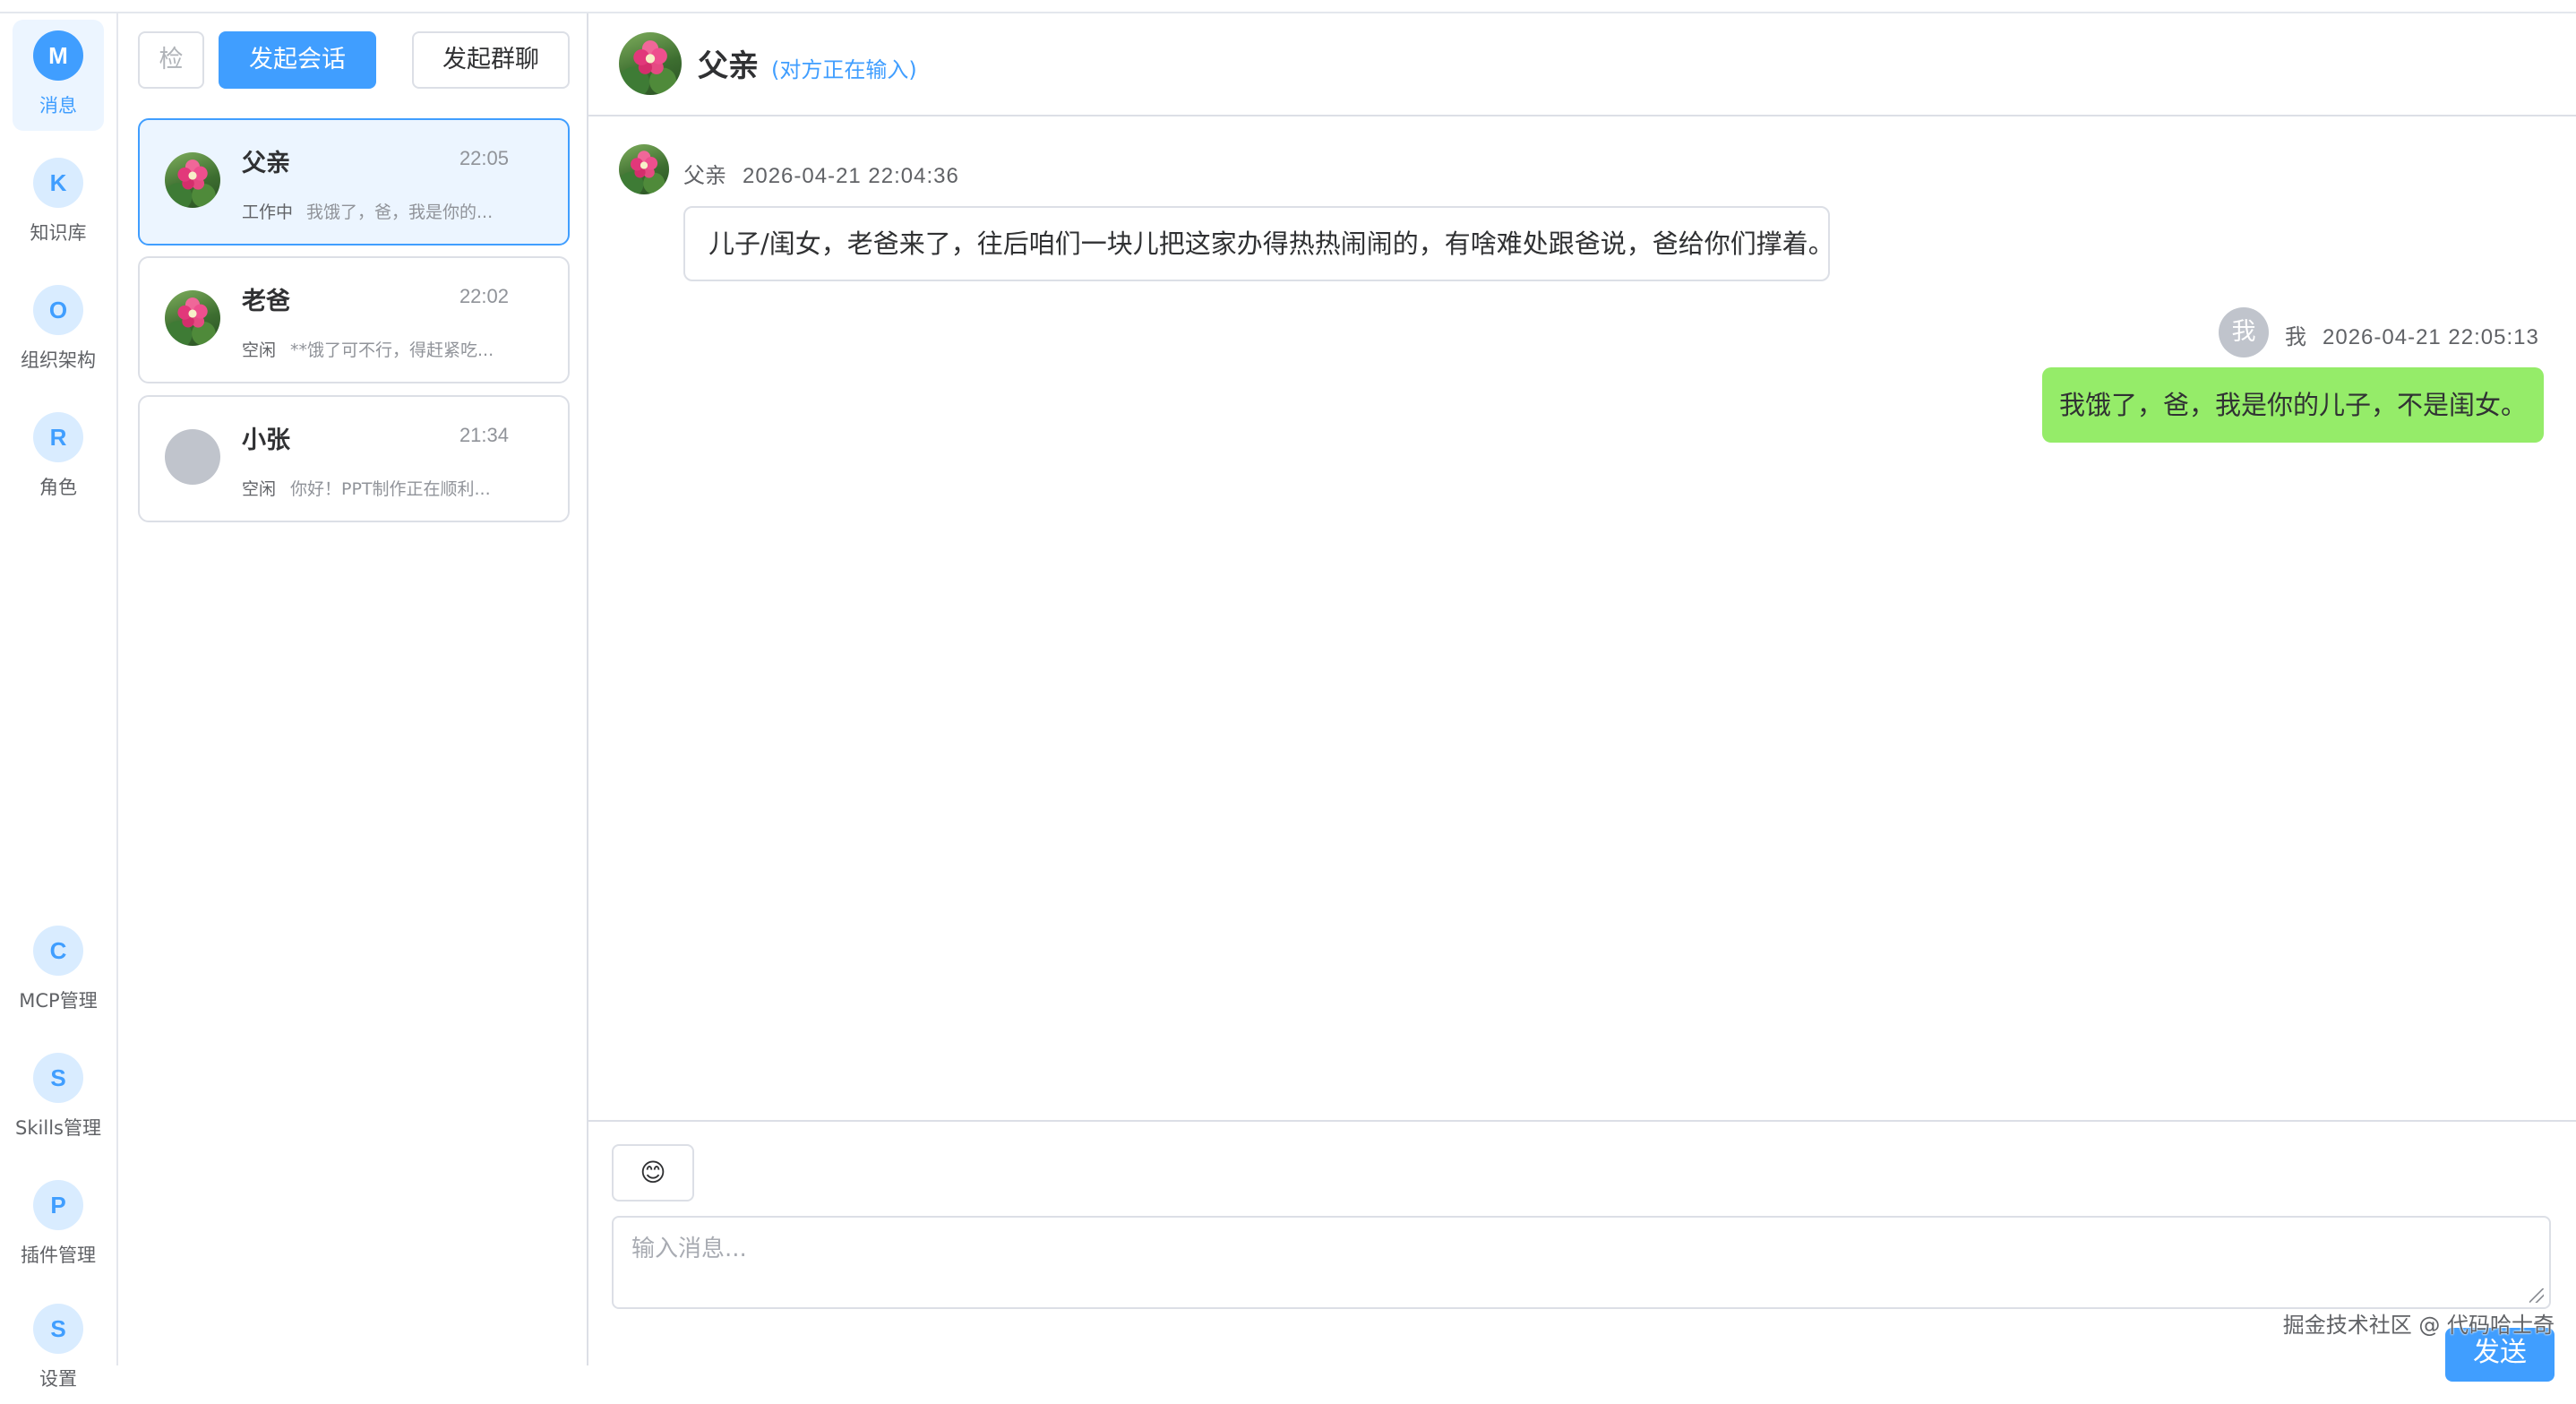 This screenshot has height=1404, width=2576. I want to click on nav-icon-plugins: P, so click(58, 1205).